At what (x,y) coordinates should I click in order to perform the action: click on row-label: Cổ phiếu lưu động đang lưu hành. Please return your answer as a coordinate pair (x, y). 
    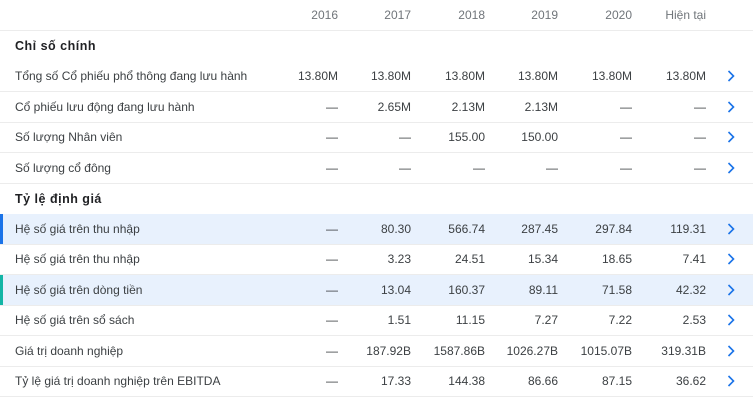
    Looking at the image, I should click on (105, 106).